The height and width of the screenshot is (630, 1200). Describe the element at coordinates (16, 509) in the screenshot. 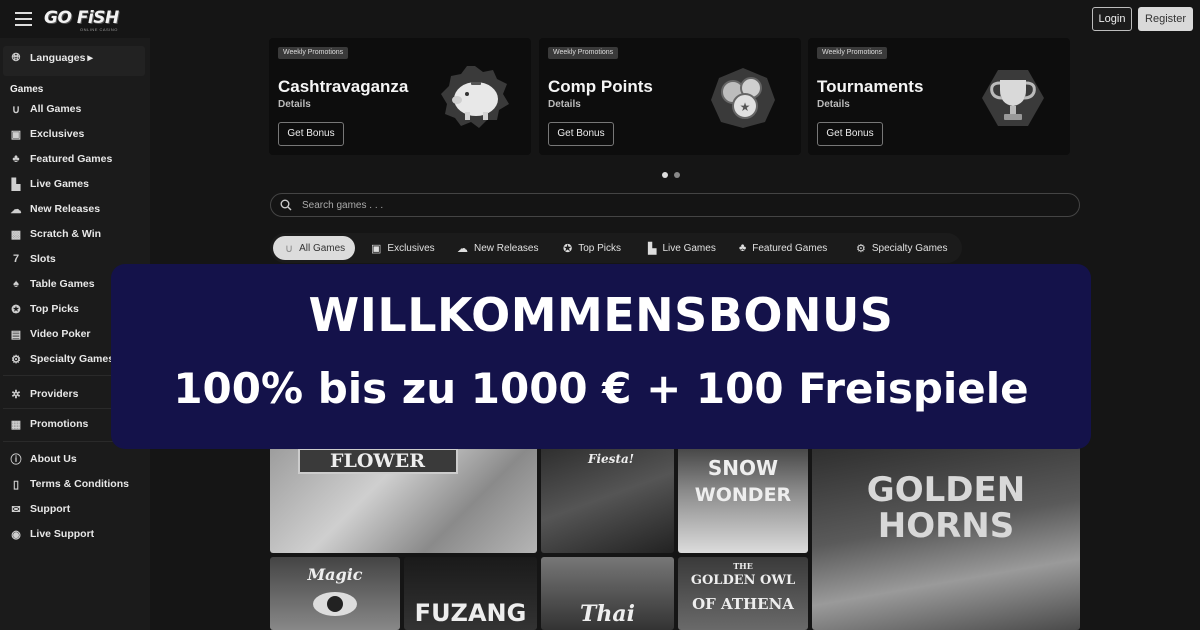

I see `mail-icon: ✉` at that location.